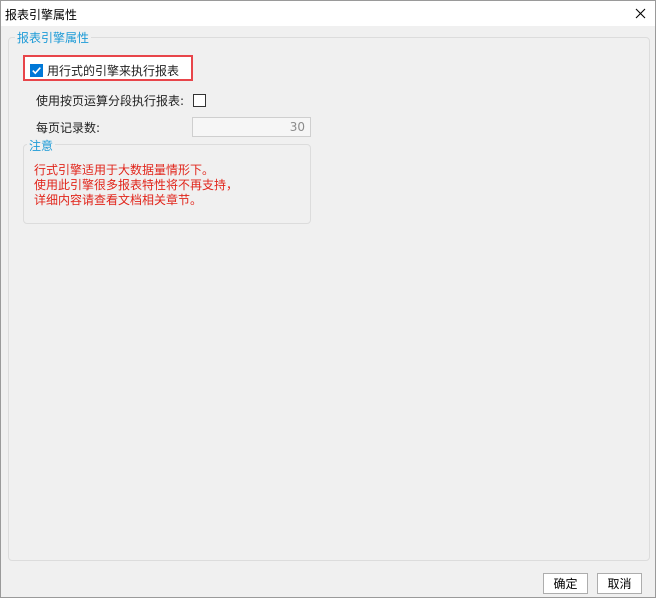  Describe the element at coordinates (41, 145) in the screenshot. I see `notice-legend: 注意` at that location.